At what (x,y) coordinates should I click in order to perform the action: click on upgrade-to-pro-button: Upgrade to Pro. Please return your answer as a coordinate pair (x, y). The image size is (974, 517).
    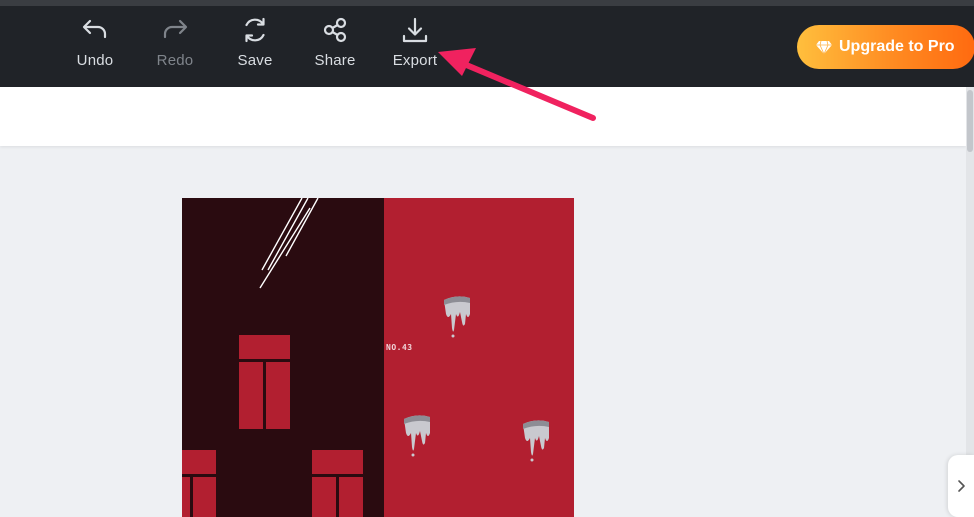
    Looking at the image, I should click on (885, 47).